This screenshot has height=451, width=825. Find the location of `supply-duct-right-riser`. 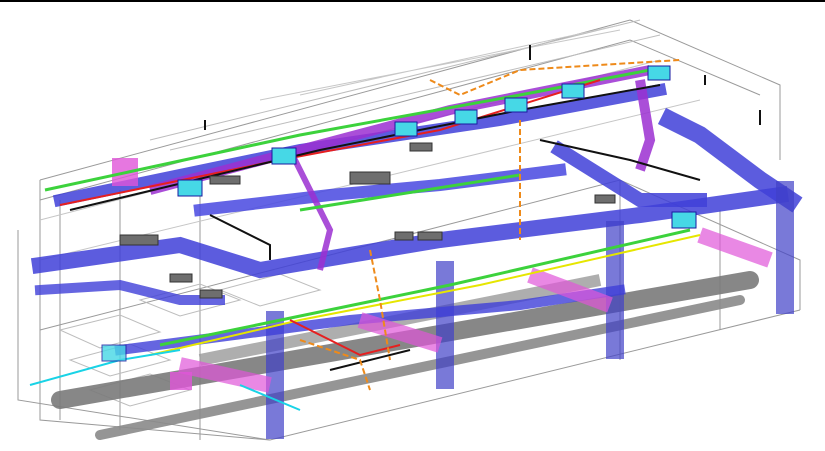

supply-duct-right-riser is located at coordinates (730, 160).